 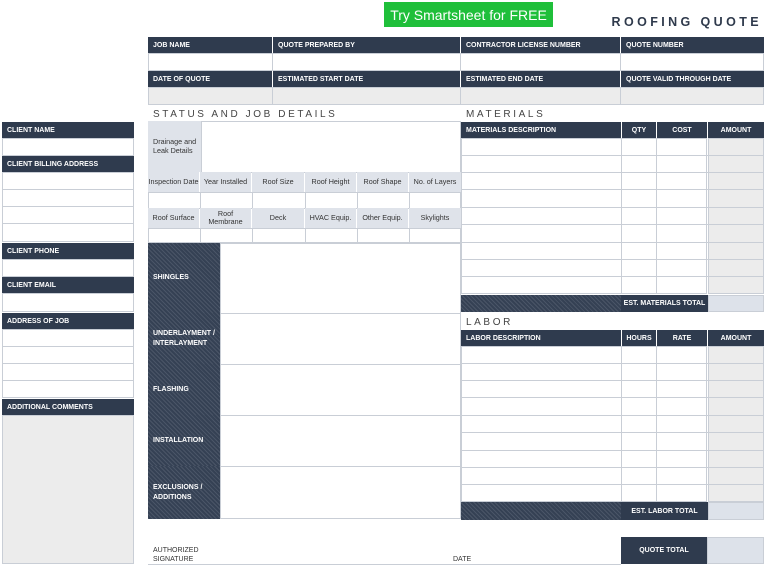 What do you see at coordinates (541, 338) in the screenshot?
I see `labor-desc-header: LABOR DESCRIPTION` at bounding box center [541, 338].